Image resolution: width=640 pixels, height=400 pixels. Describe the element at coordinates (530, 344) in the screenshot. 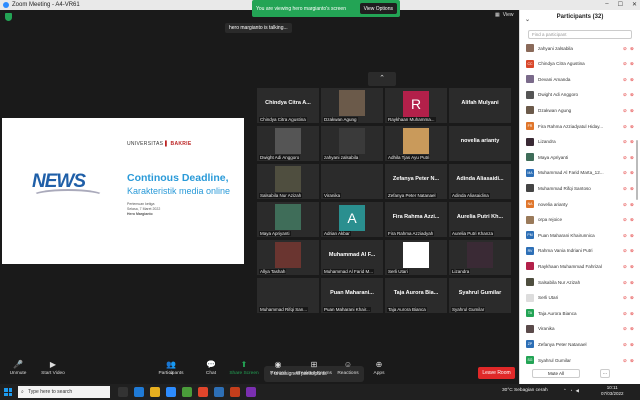

I see `avatar: ZP` at that location.